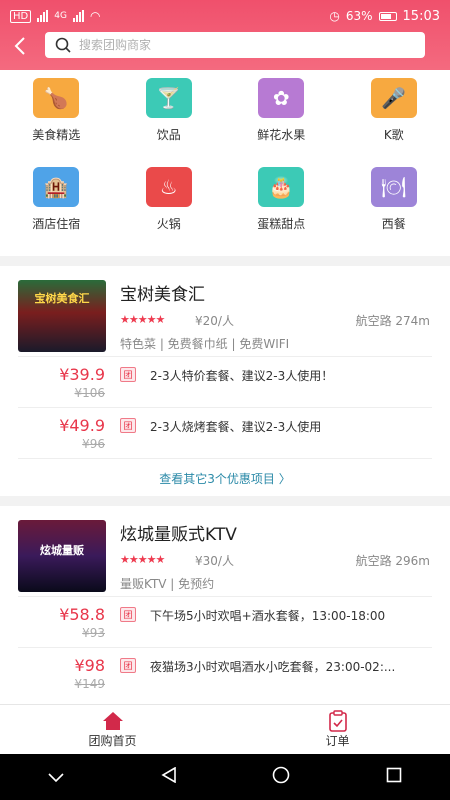  Describe the element at coordinates (78, 16) in the screenshot. I see `signal2-icon` at that location.